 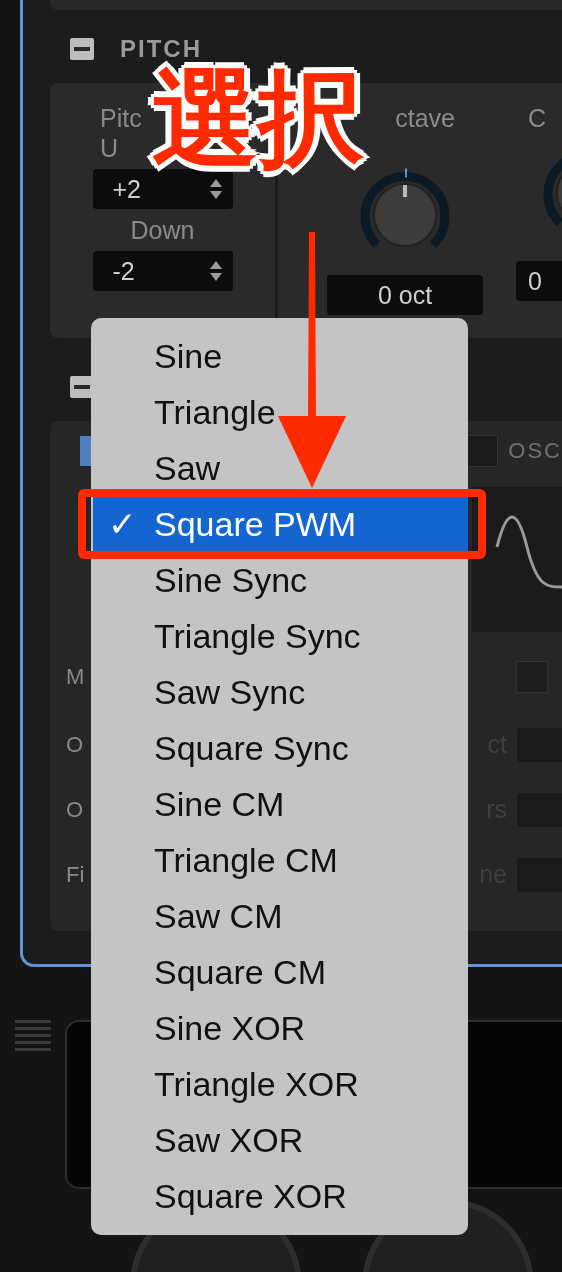 I want to click on check-icon: ✓, so click(x=122, y=524).